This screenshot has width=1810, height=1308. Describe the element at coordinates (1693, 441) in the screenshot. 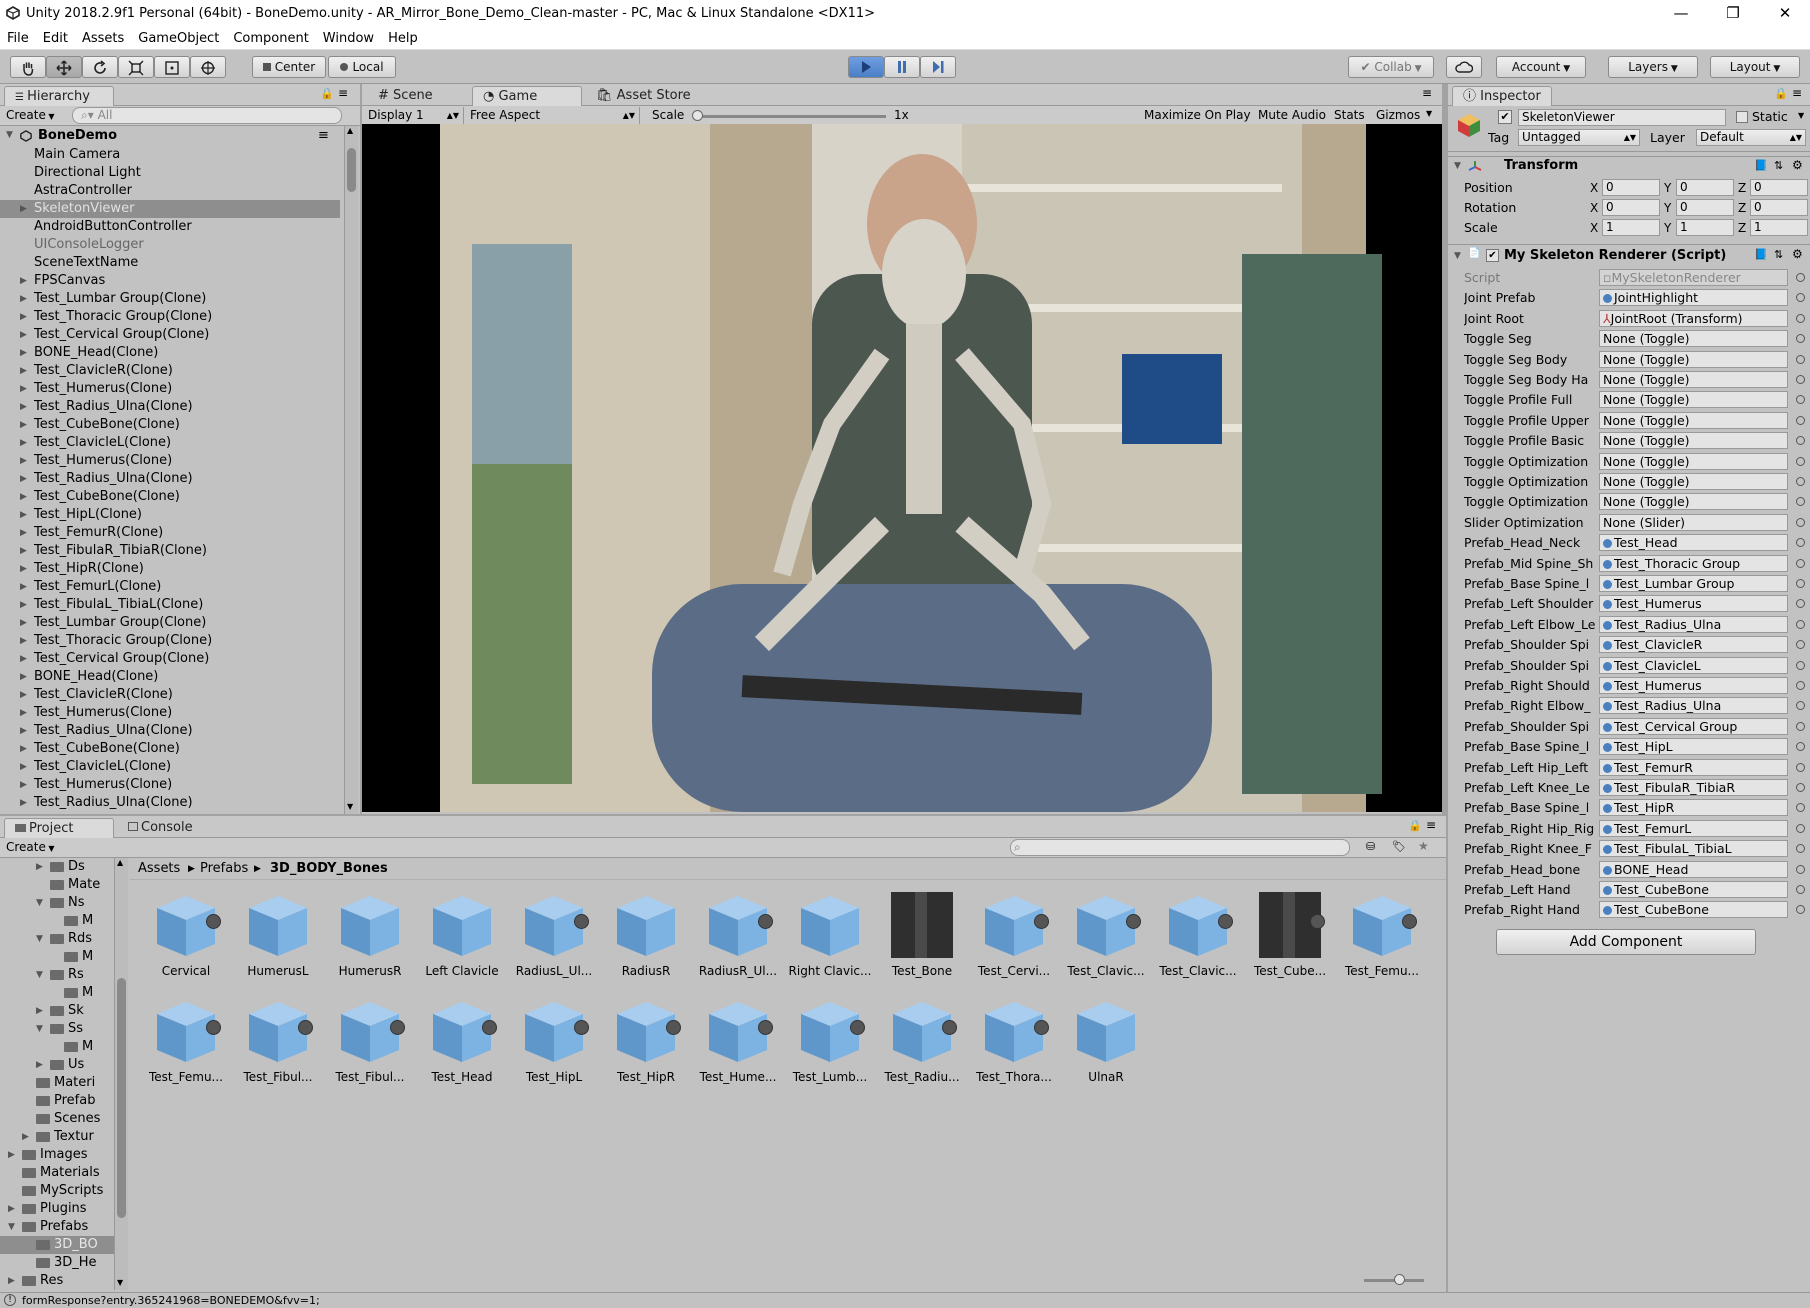

I see `object-field: None (Toggle)` at that location.